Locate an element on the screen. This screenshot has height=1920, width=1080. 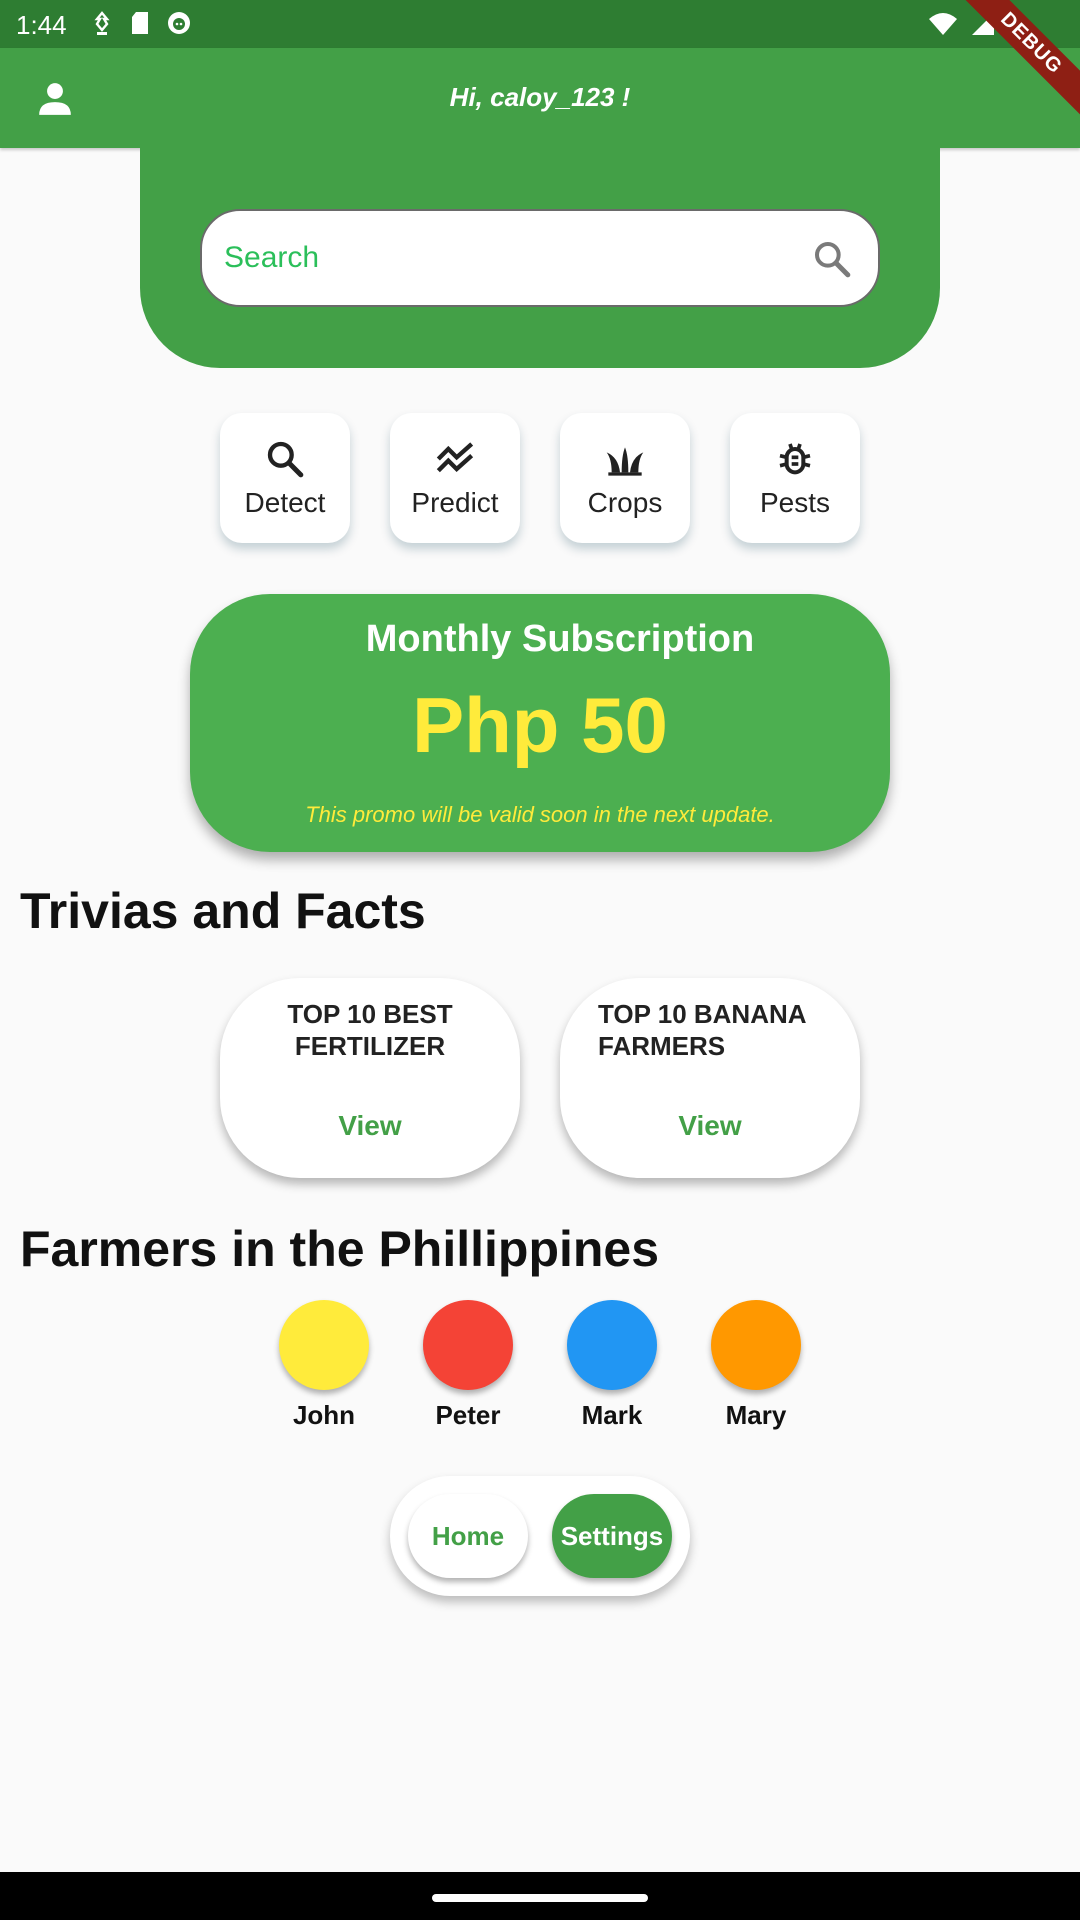
trivia-card-title: TOP 10 BEST FERTILIZER is located at coordinates (370, 1030).